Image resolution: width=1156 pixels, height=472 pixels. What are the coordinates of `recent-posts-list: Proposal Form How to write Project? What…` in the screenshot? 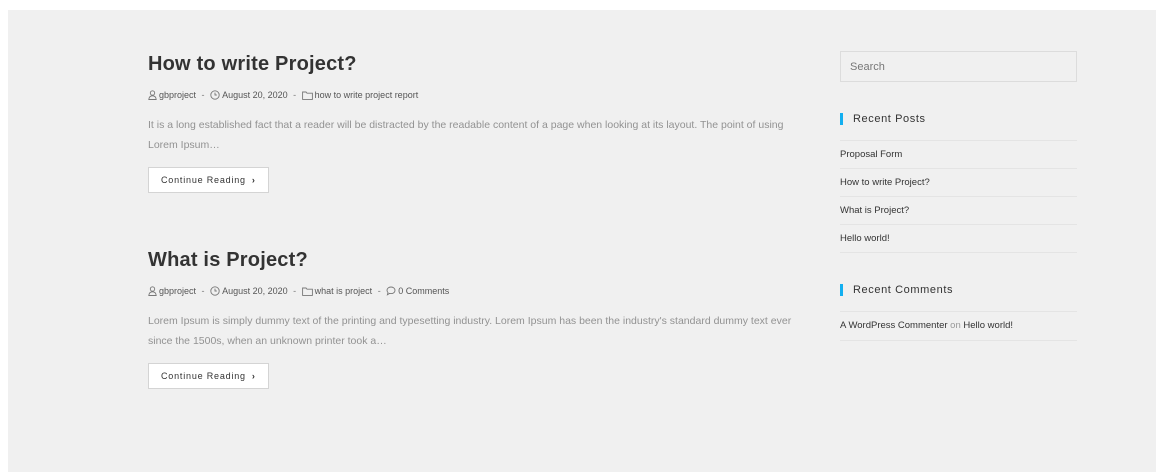 It's located at (958, 197).